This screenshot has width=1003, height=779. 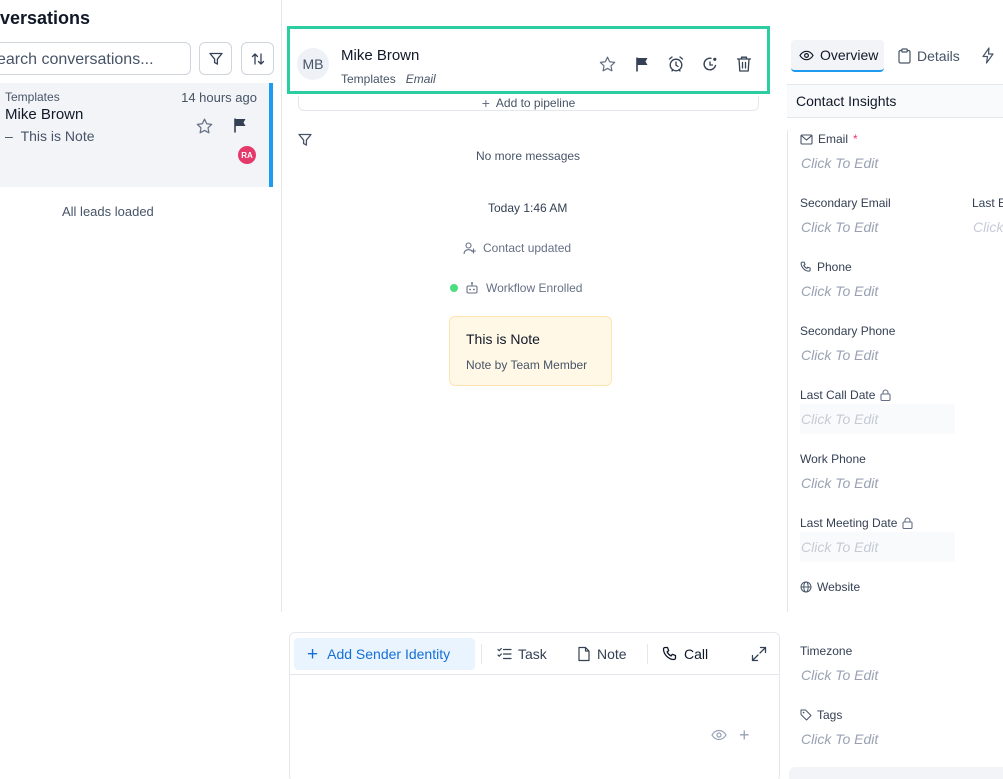 What do you see at coordinates (44, 114) in the screenshot?
I see `conversation-contact-name: Mike Brown` at bounding box center [44, 114].